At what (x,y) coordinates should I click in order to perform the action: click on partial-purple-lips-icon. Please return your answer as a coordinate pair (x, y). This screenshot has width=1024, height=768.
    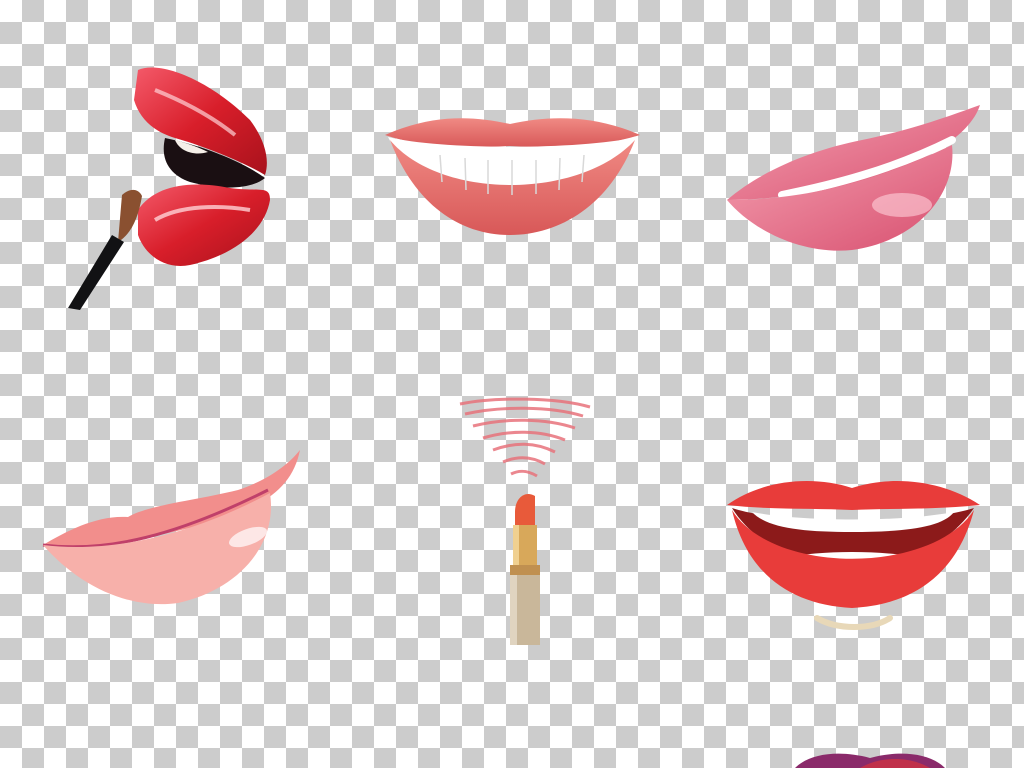
    Looking at the image, I should click on (870, 760).